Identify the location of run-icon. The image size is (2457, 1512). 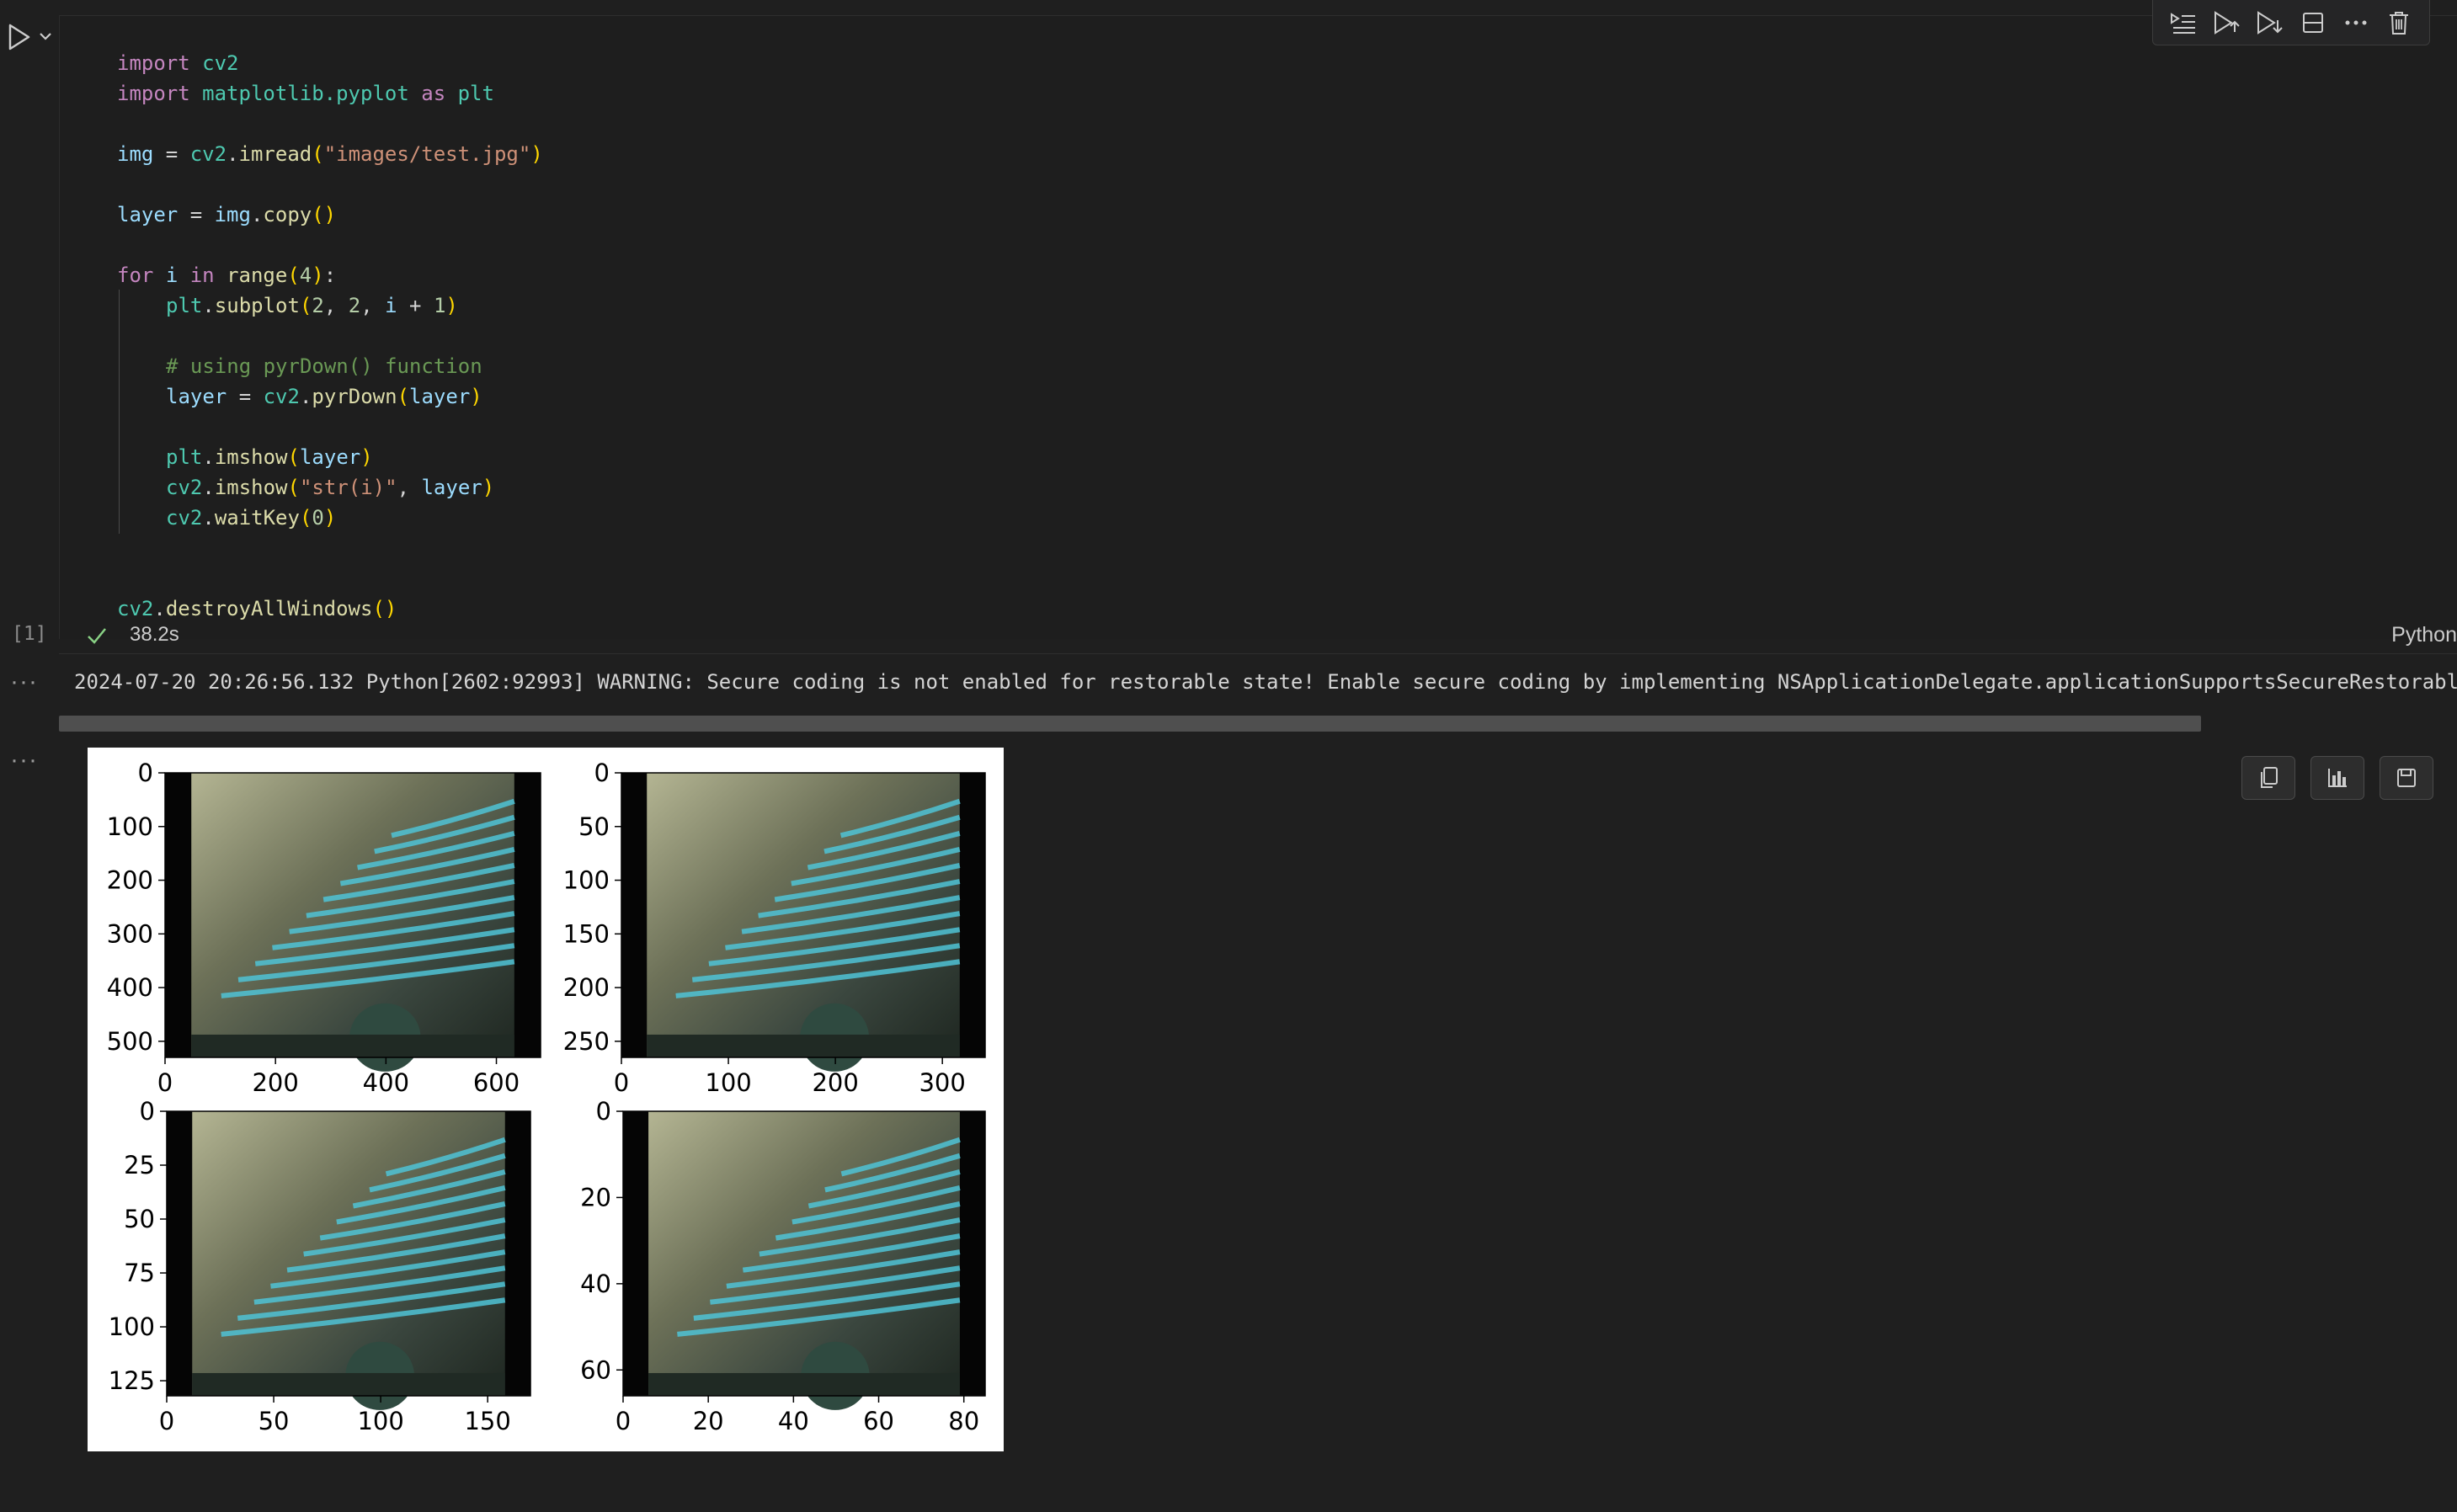
(29, 38).